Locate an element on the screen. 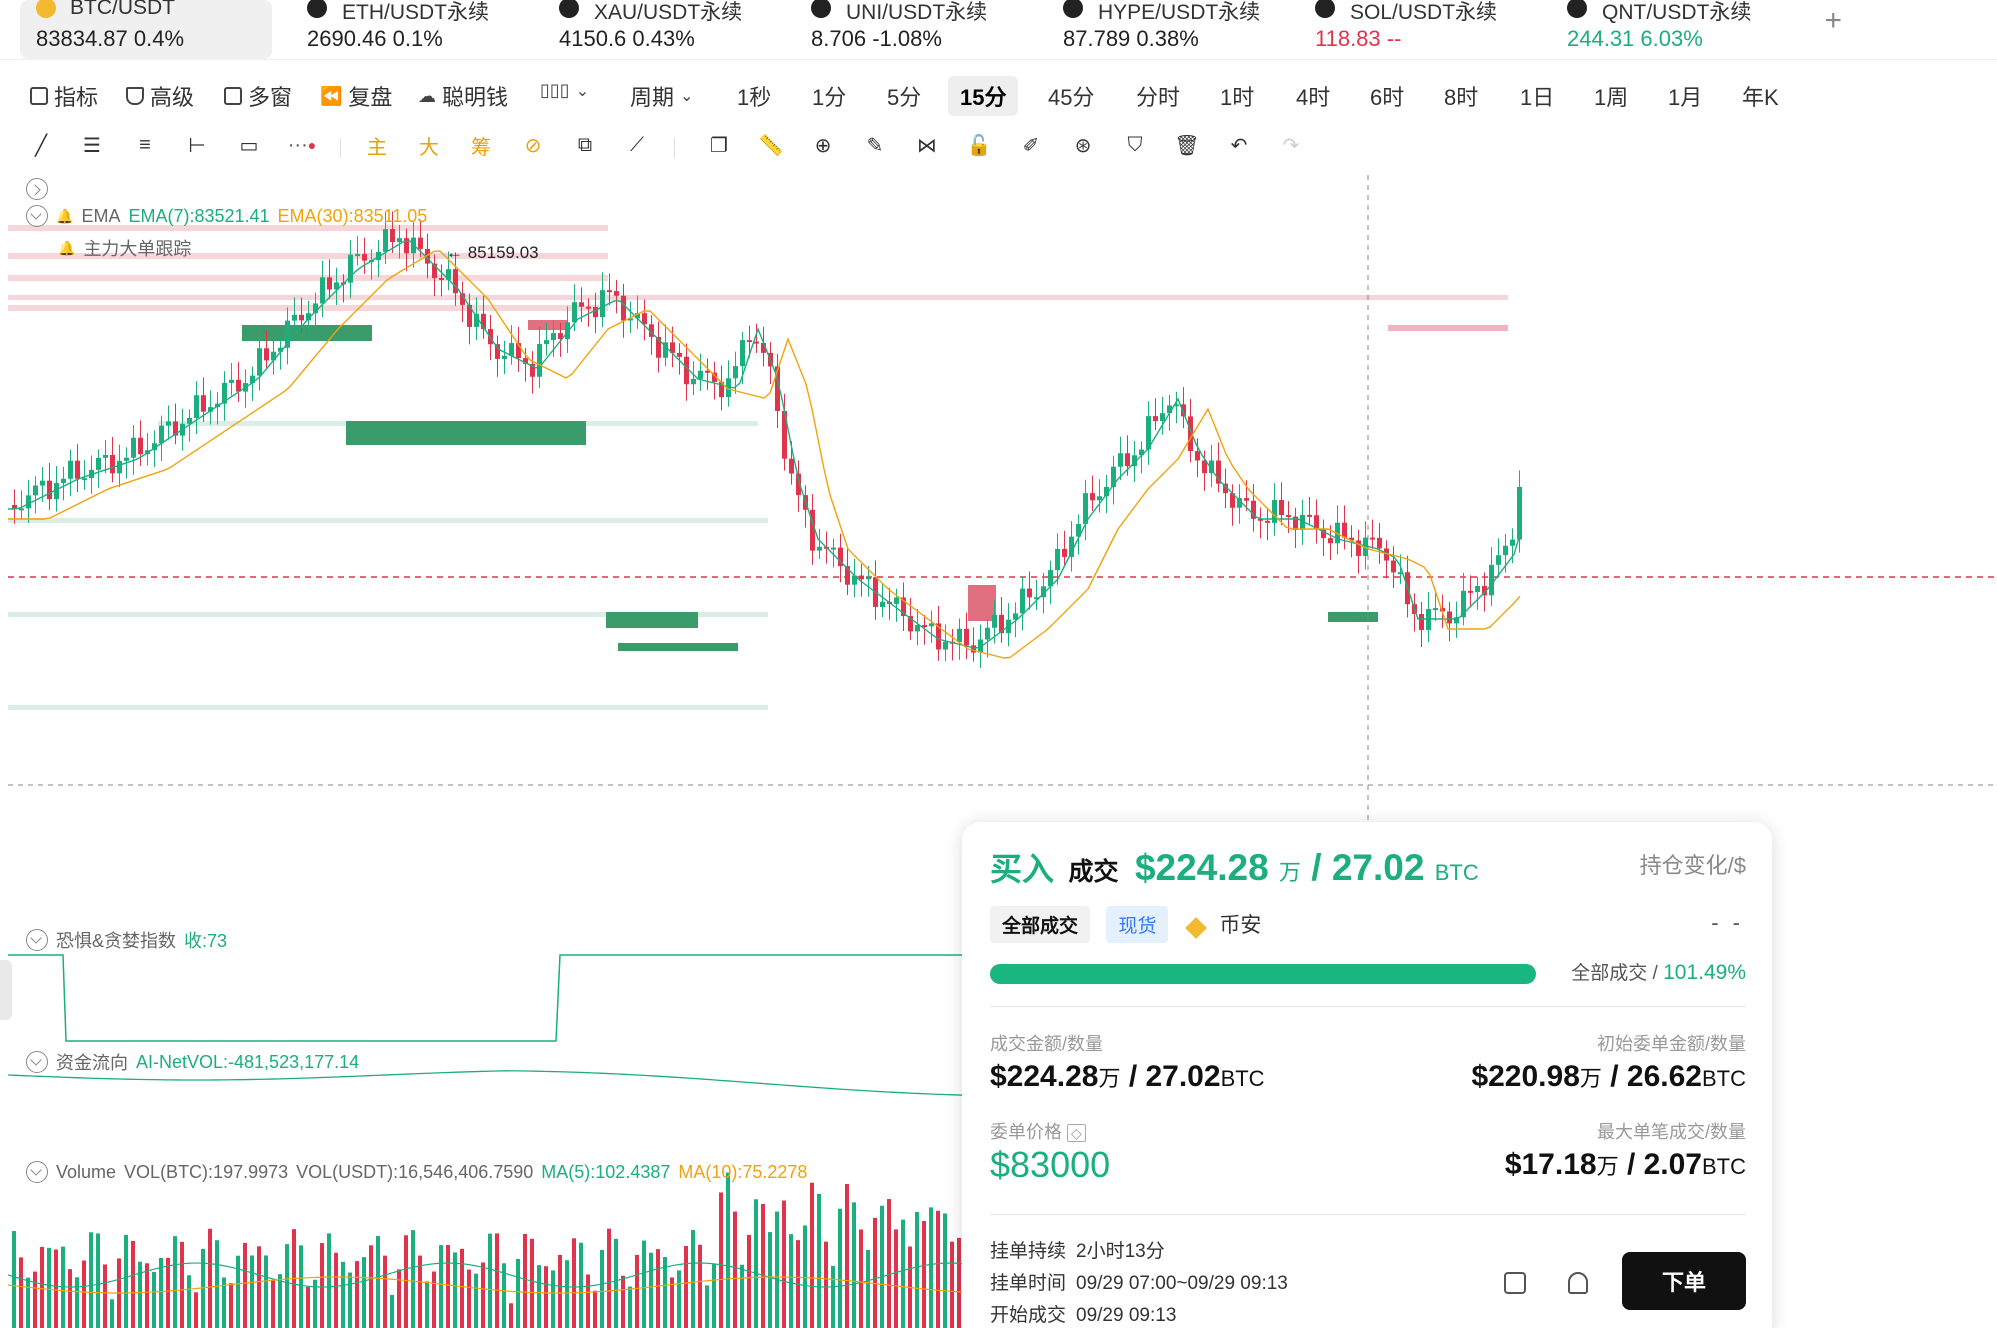 This screenshot has width=1997, height=1328. large-order-toggle: 大 is located at coordinates (429, 145).